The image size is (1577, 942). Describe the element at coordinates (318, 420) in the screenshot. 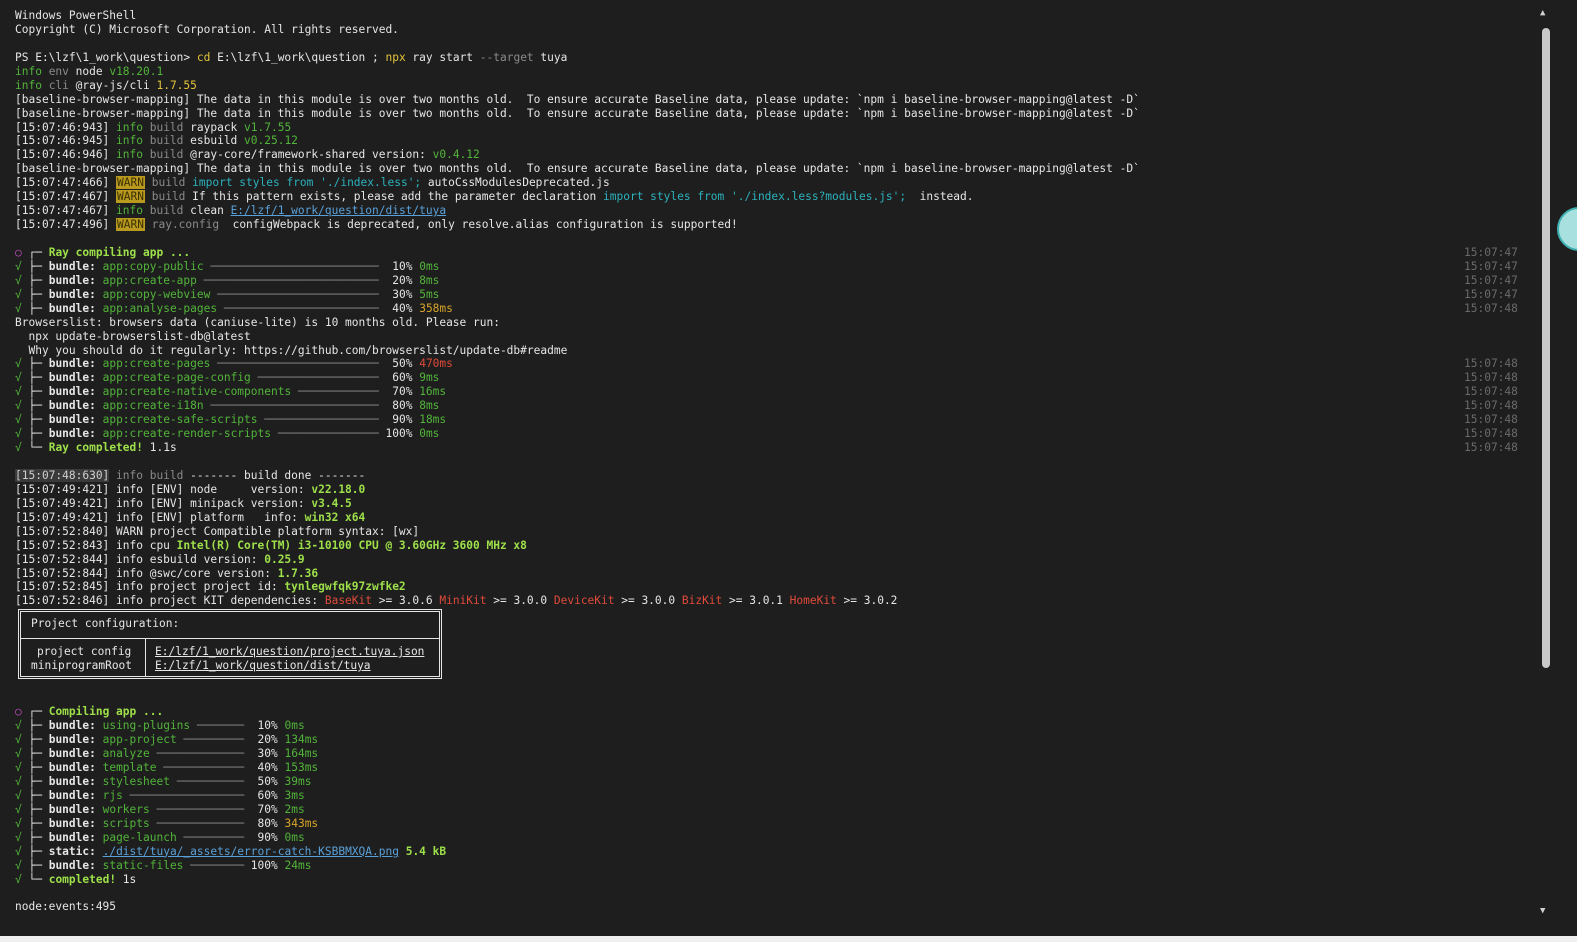

I see `progress-dashes: ─────────────────` at that location.